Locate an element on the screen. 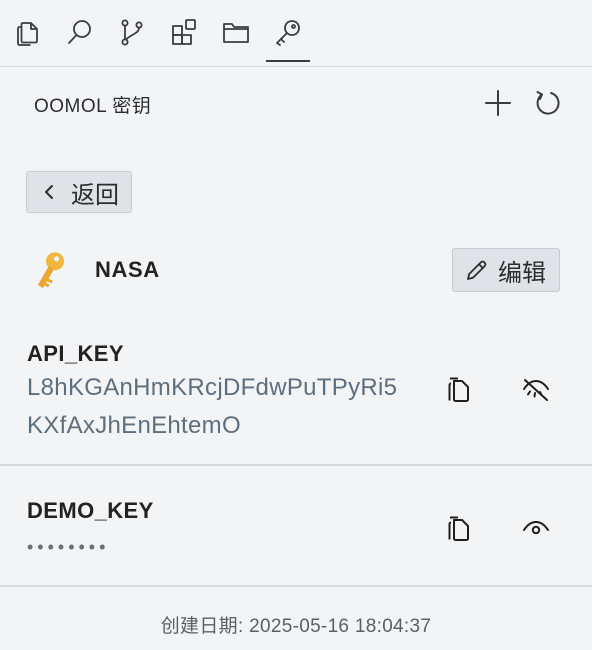  tab-extensions is located at coordinates (184, 32).